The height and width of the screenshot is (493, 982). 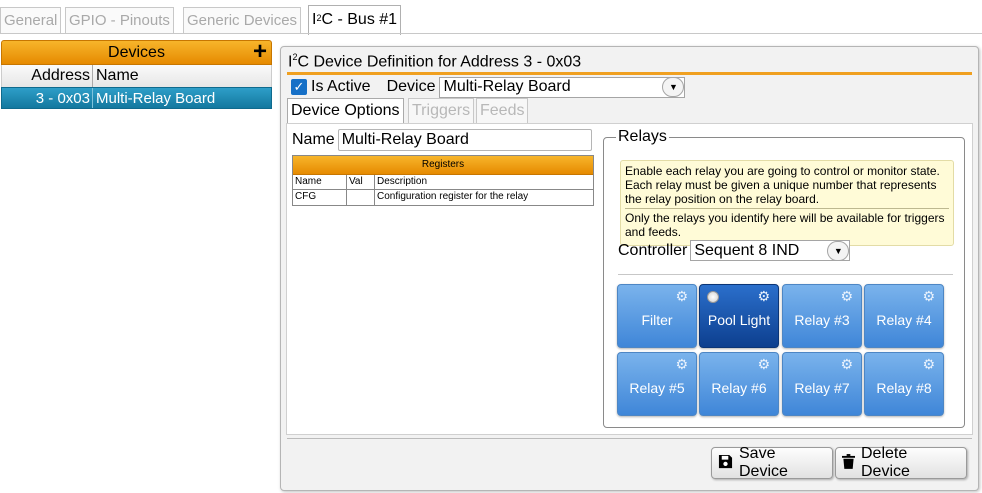 I want to click on relays-legend: Relays, so click(x=642, y=137).